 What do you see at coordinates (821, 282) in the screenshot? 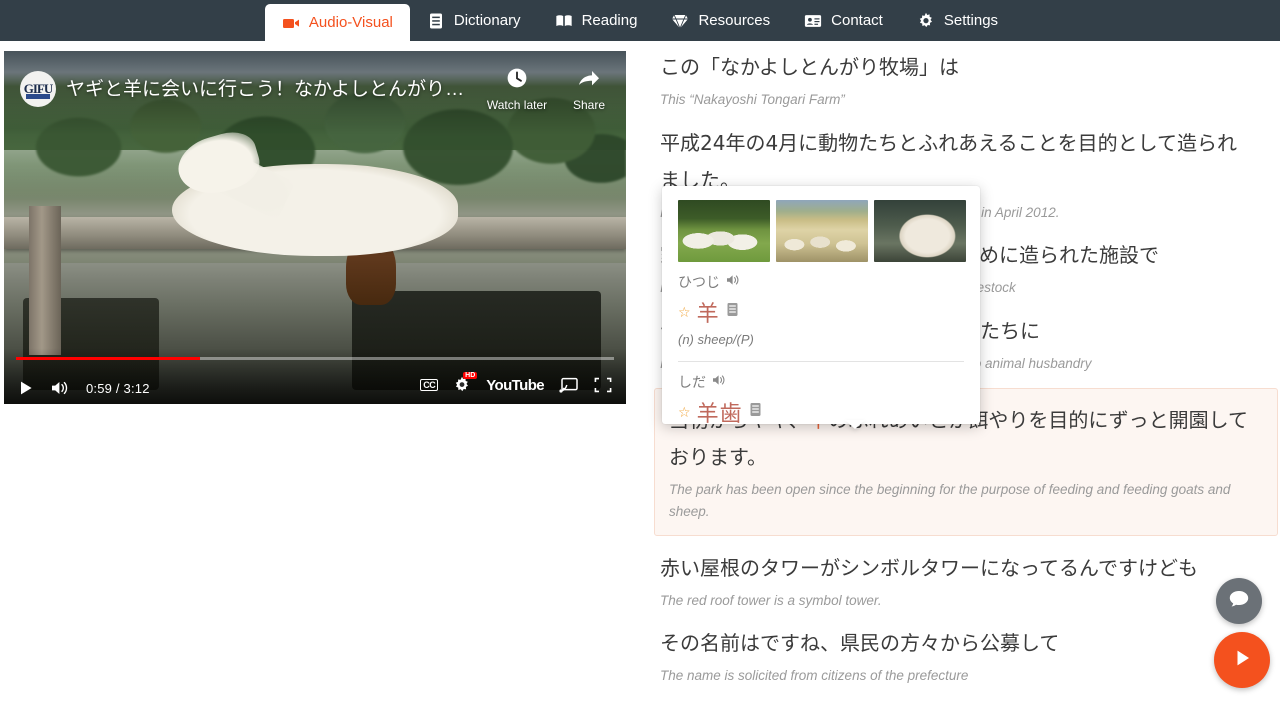
I see `dictionary-reading-row: ひつじ` at bounding box center [821, 282].